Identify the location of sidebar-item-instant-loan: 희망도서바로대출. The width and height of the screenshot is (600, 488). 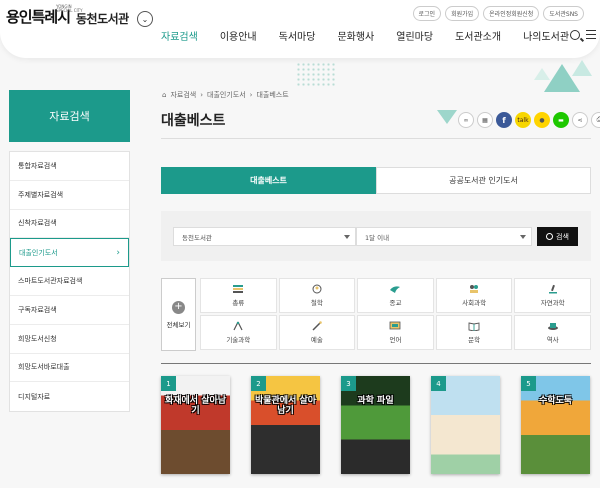
(69, 368).